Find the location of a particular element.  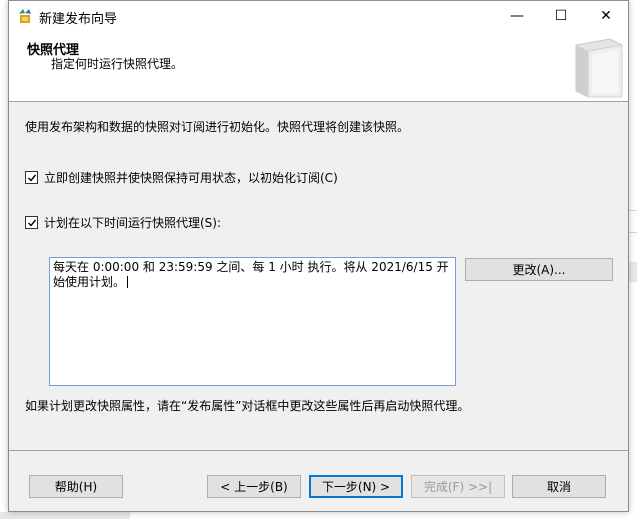

text-caret is located at coordinates (128, 282).